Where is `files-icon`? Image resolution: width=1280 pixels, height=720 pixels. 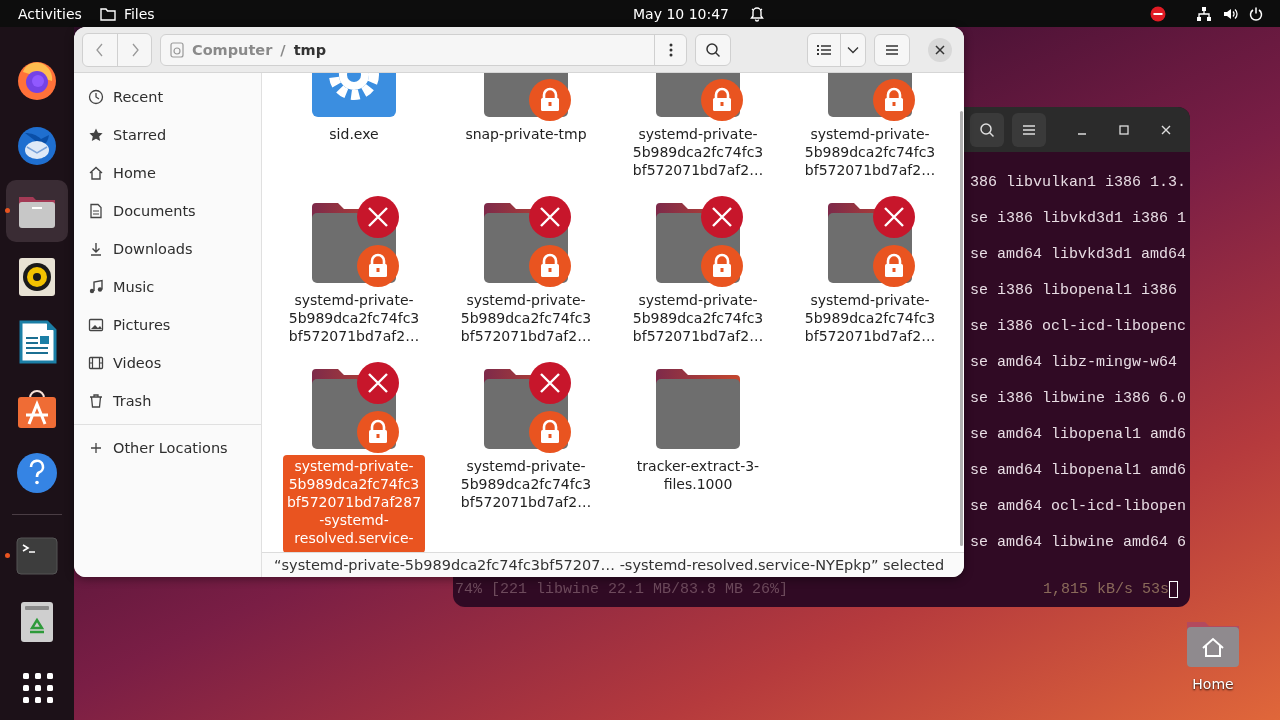
files-icon is located at coordinates (37, 211).